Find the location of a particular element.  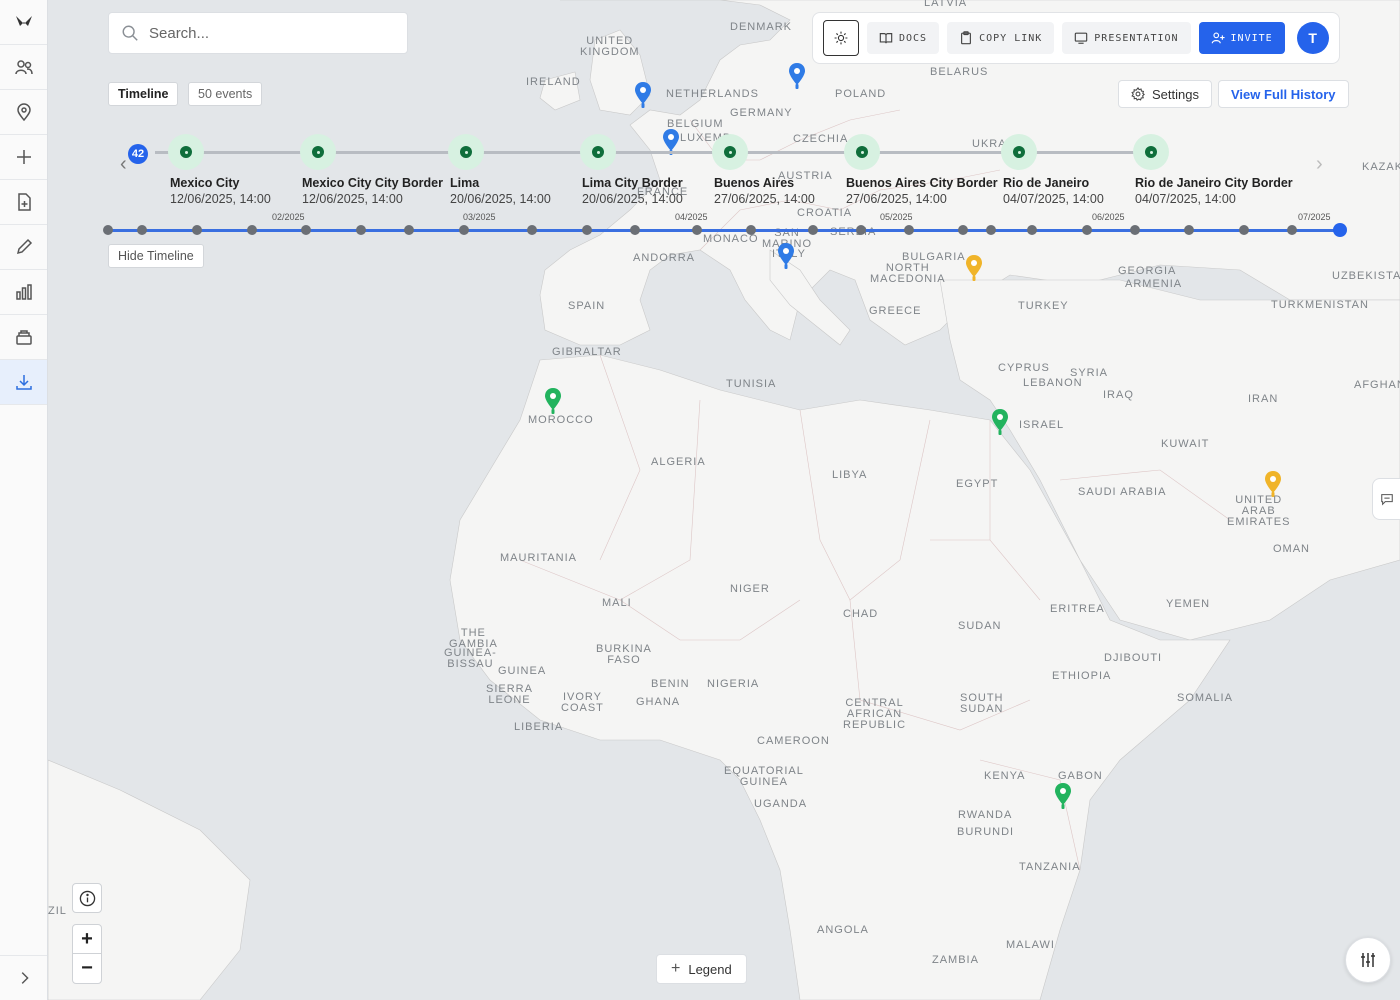

info-icon is located at coordinates (87, 898).